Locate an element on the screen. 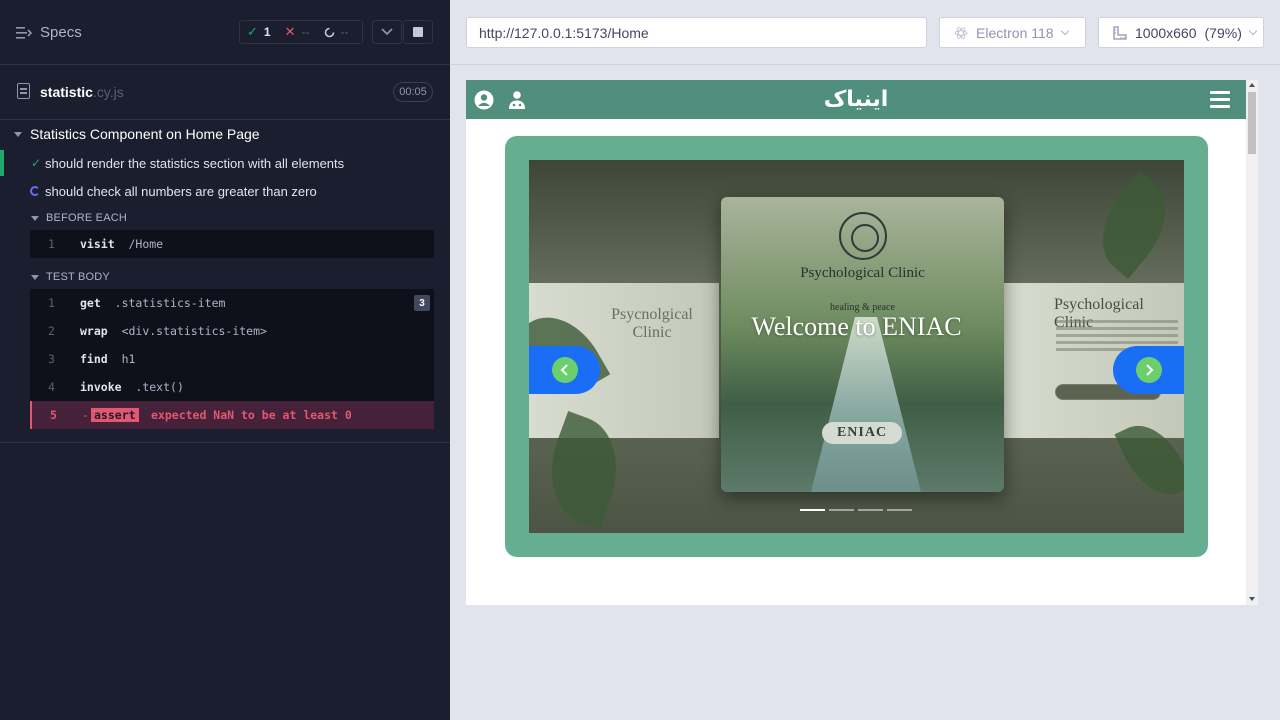 The height and width of the screenshot is (720, 1280). assert-tag: assert is located at coordinates (115, 415).